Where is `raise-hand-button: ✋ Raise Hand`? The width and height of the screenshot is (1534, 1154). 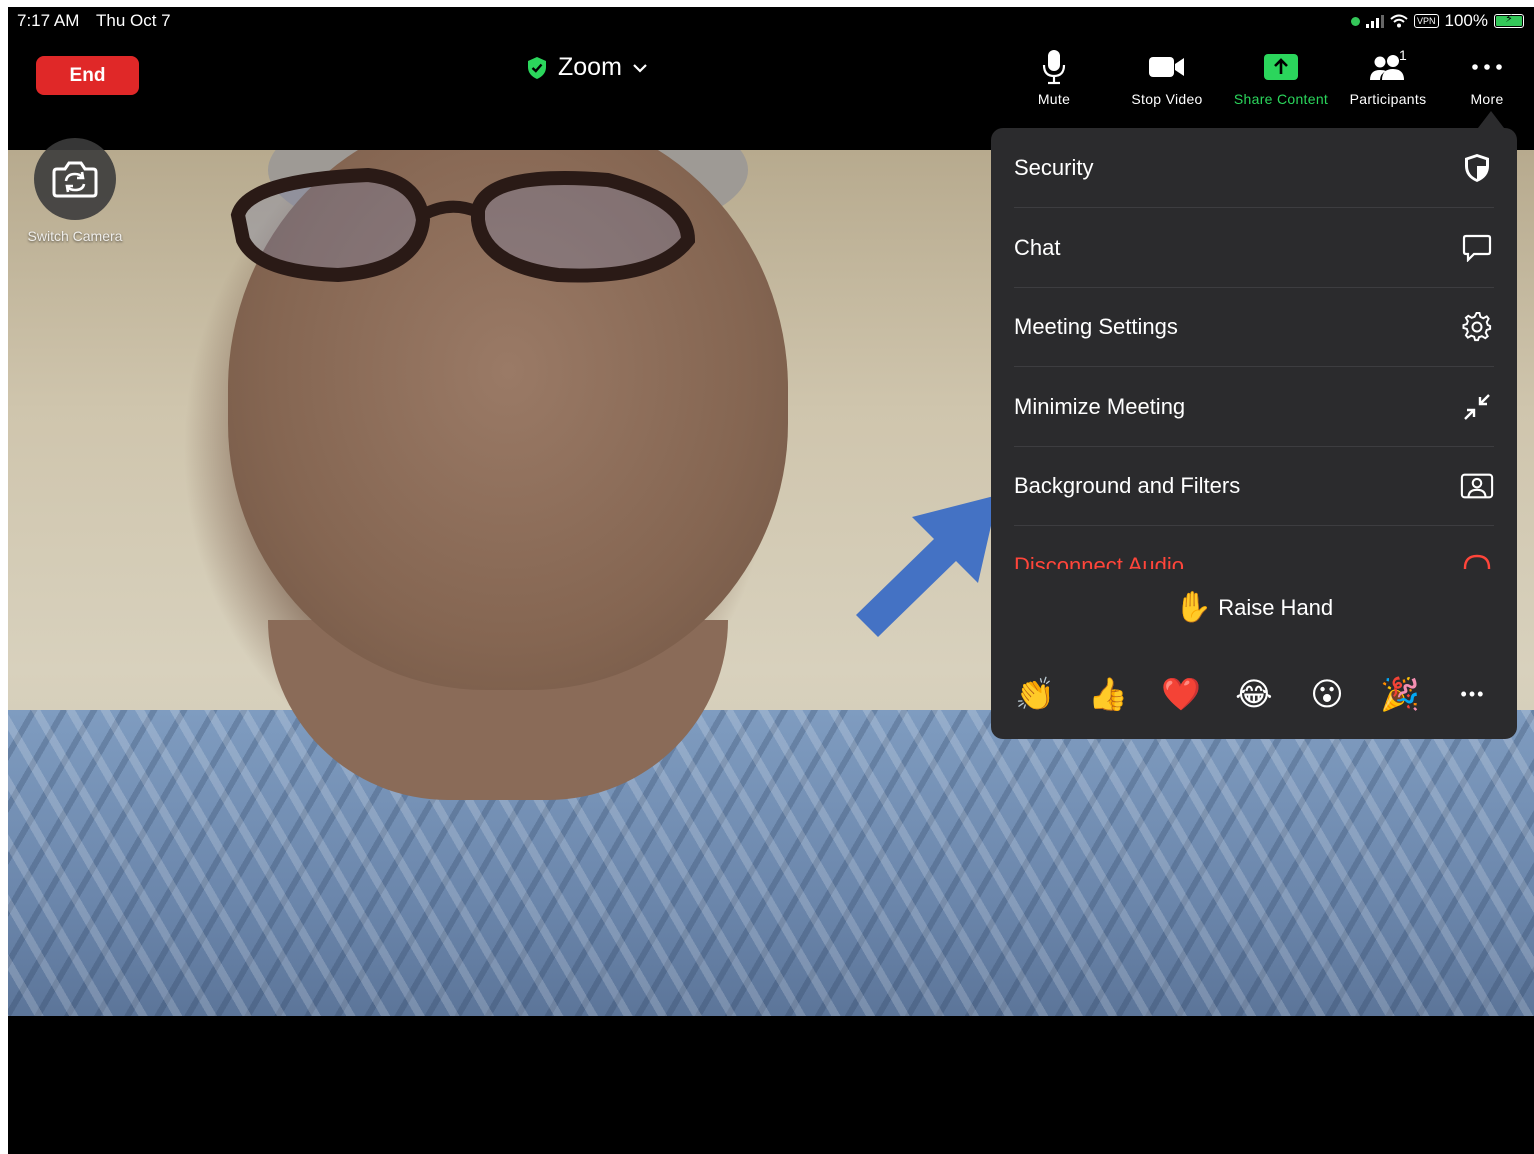
raise-hand-button: ✋ Raise Hand is located at coordinates (1254, 607).